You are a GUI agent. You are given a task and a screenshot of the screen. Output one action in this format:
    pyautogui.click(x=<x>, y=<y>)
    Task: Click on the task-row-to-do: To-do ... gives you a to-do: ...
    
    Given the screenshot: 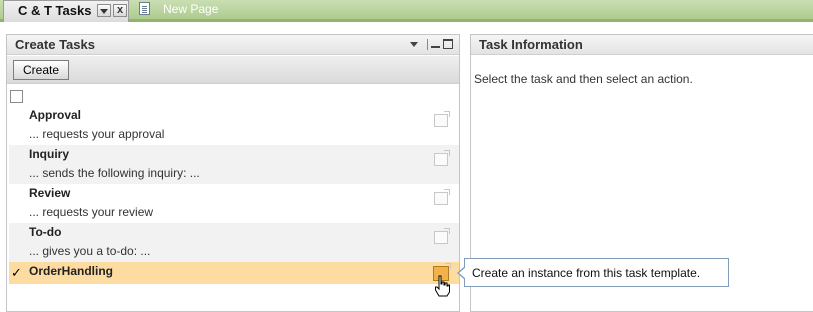 What is the action you would take?
    pyautogui.click(x=234, y=242)
    